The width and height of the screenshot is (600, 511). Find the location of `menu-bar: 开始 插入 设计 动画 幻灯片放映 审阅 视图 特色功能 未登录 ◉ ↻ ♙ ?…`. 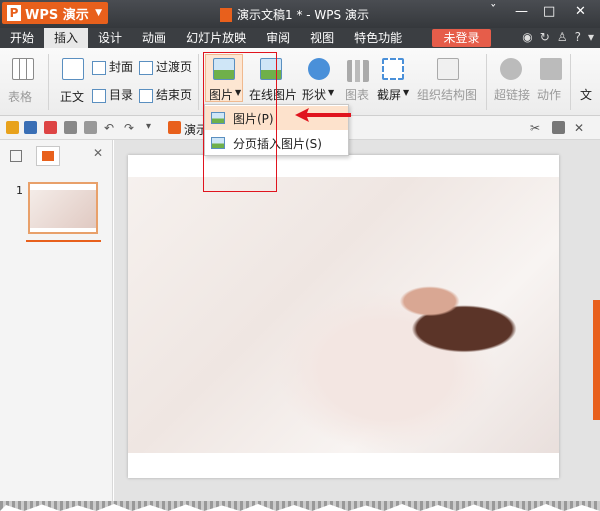

menu-bar: 开始 插入 设计 动画 幻灯片放映 审阅 视图 特色功能 未登录 ◉ ↻ ♙ ?… is located at coordinates (300, 38).